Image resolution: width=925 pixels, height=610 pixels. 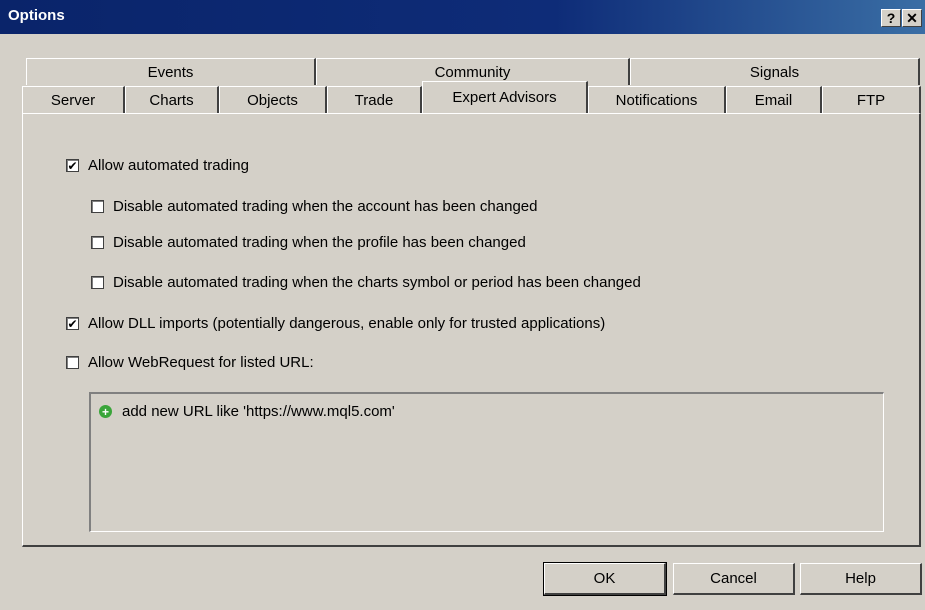 What do you see at coordinates (462, 17) in the screenshot?
I see `title-bar: Options ? ✕` at bounding box center [462, 17].